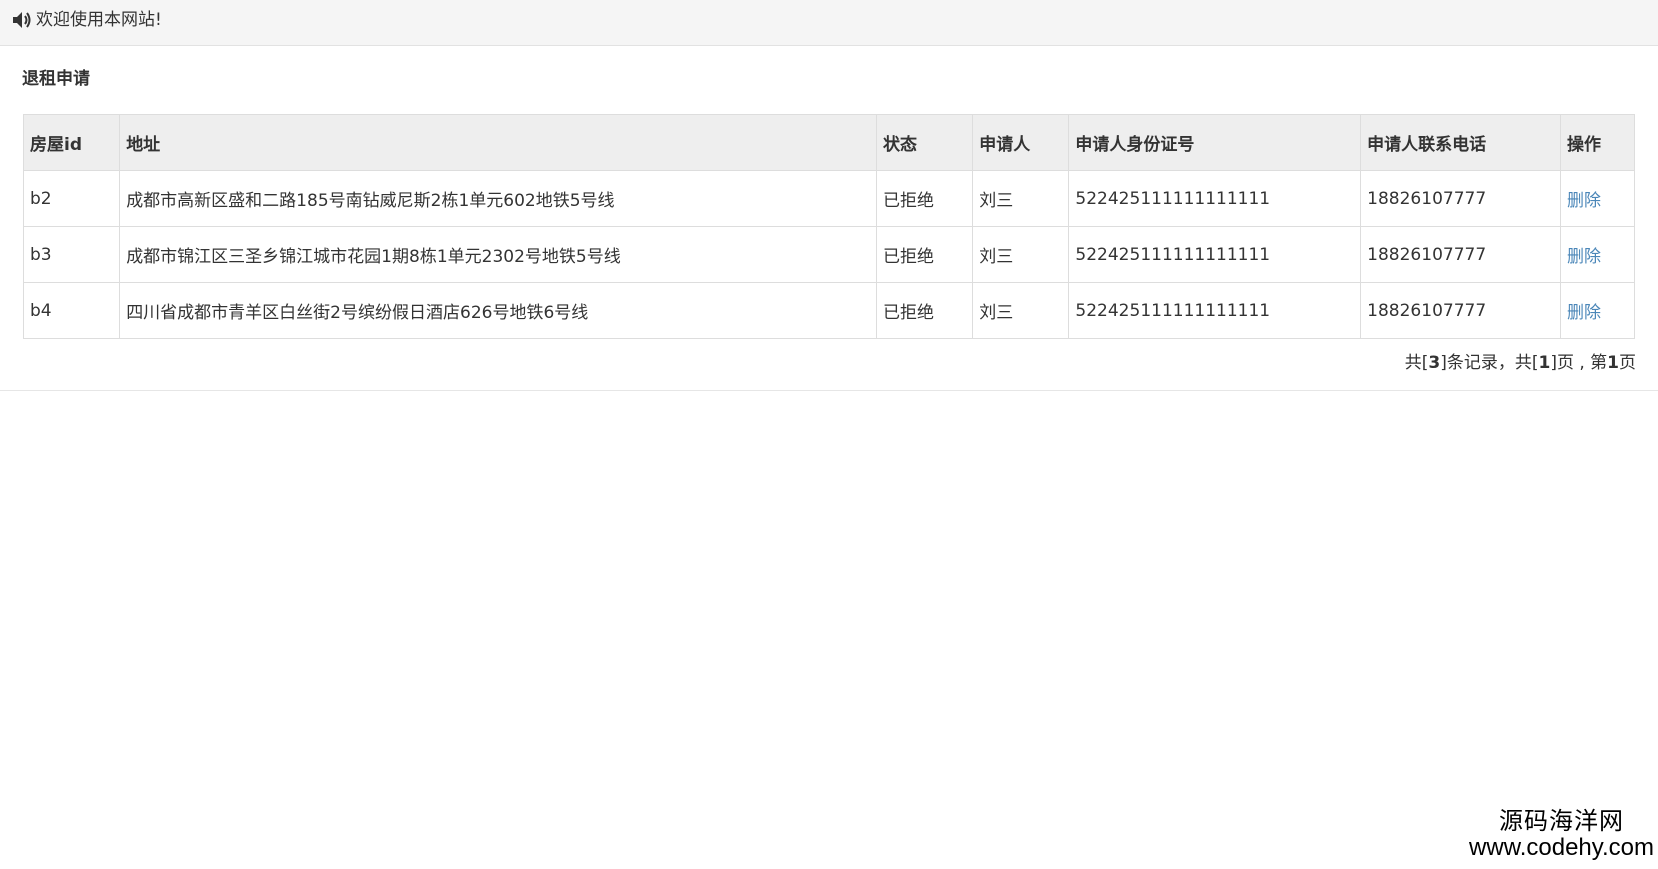 This screenshot has height=869, width=1658. I want to click on column-header-phone: 申请人联系电话, so click(1460, 142).